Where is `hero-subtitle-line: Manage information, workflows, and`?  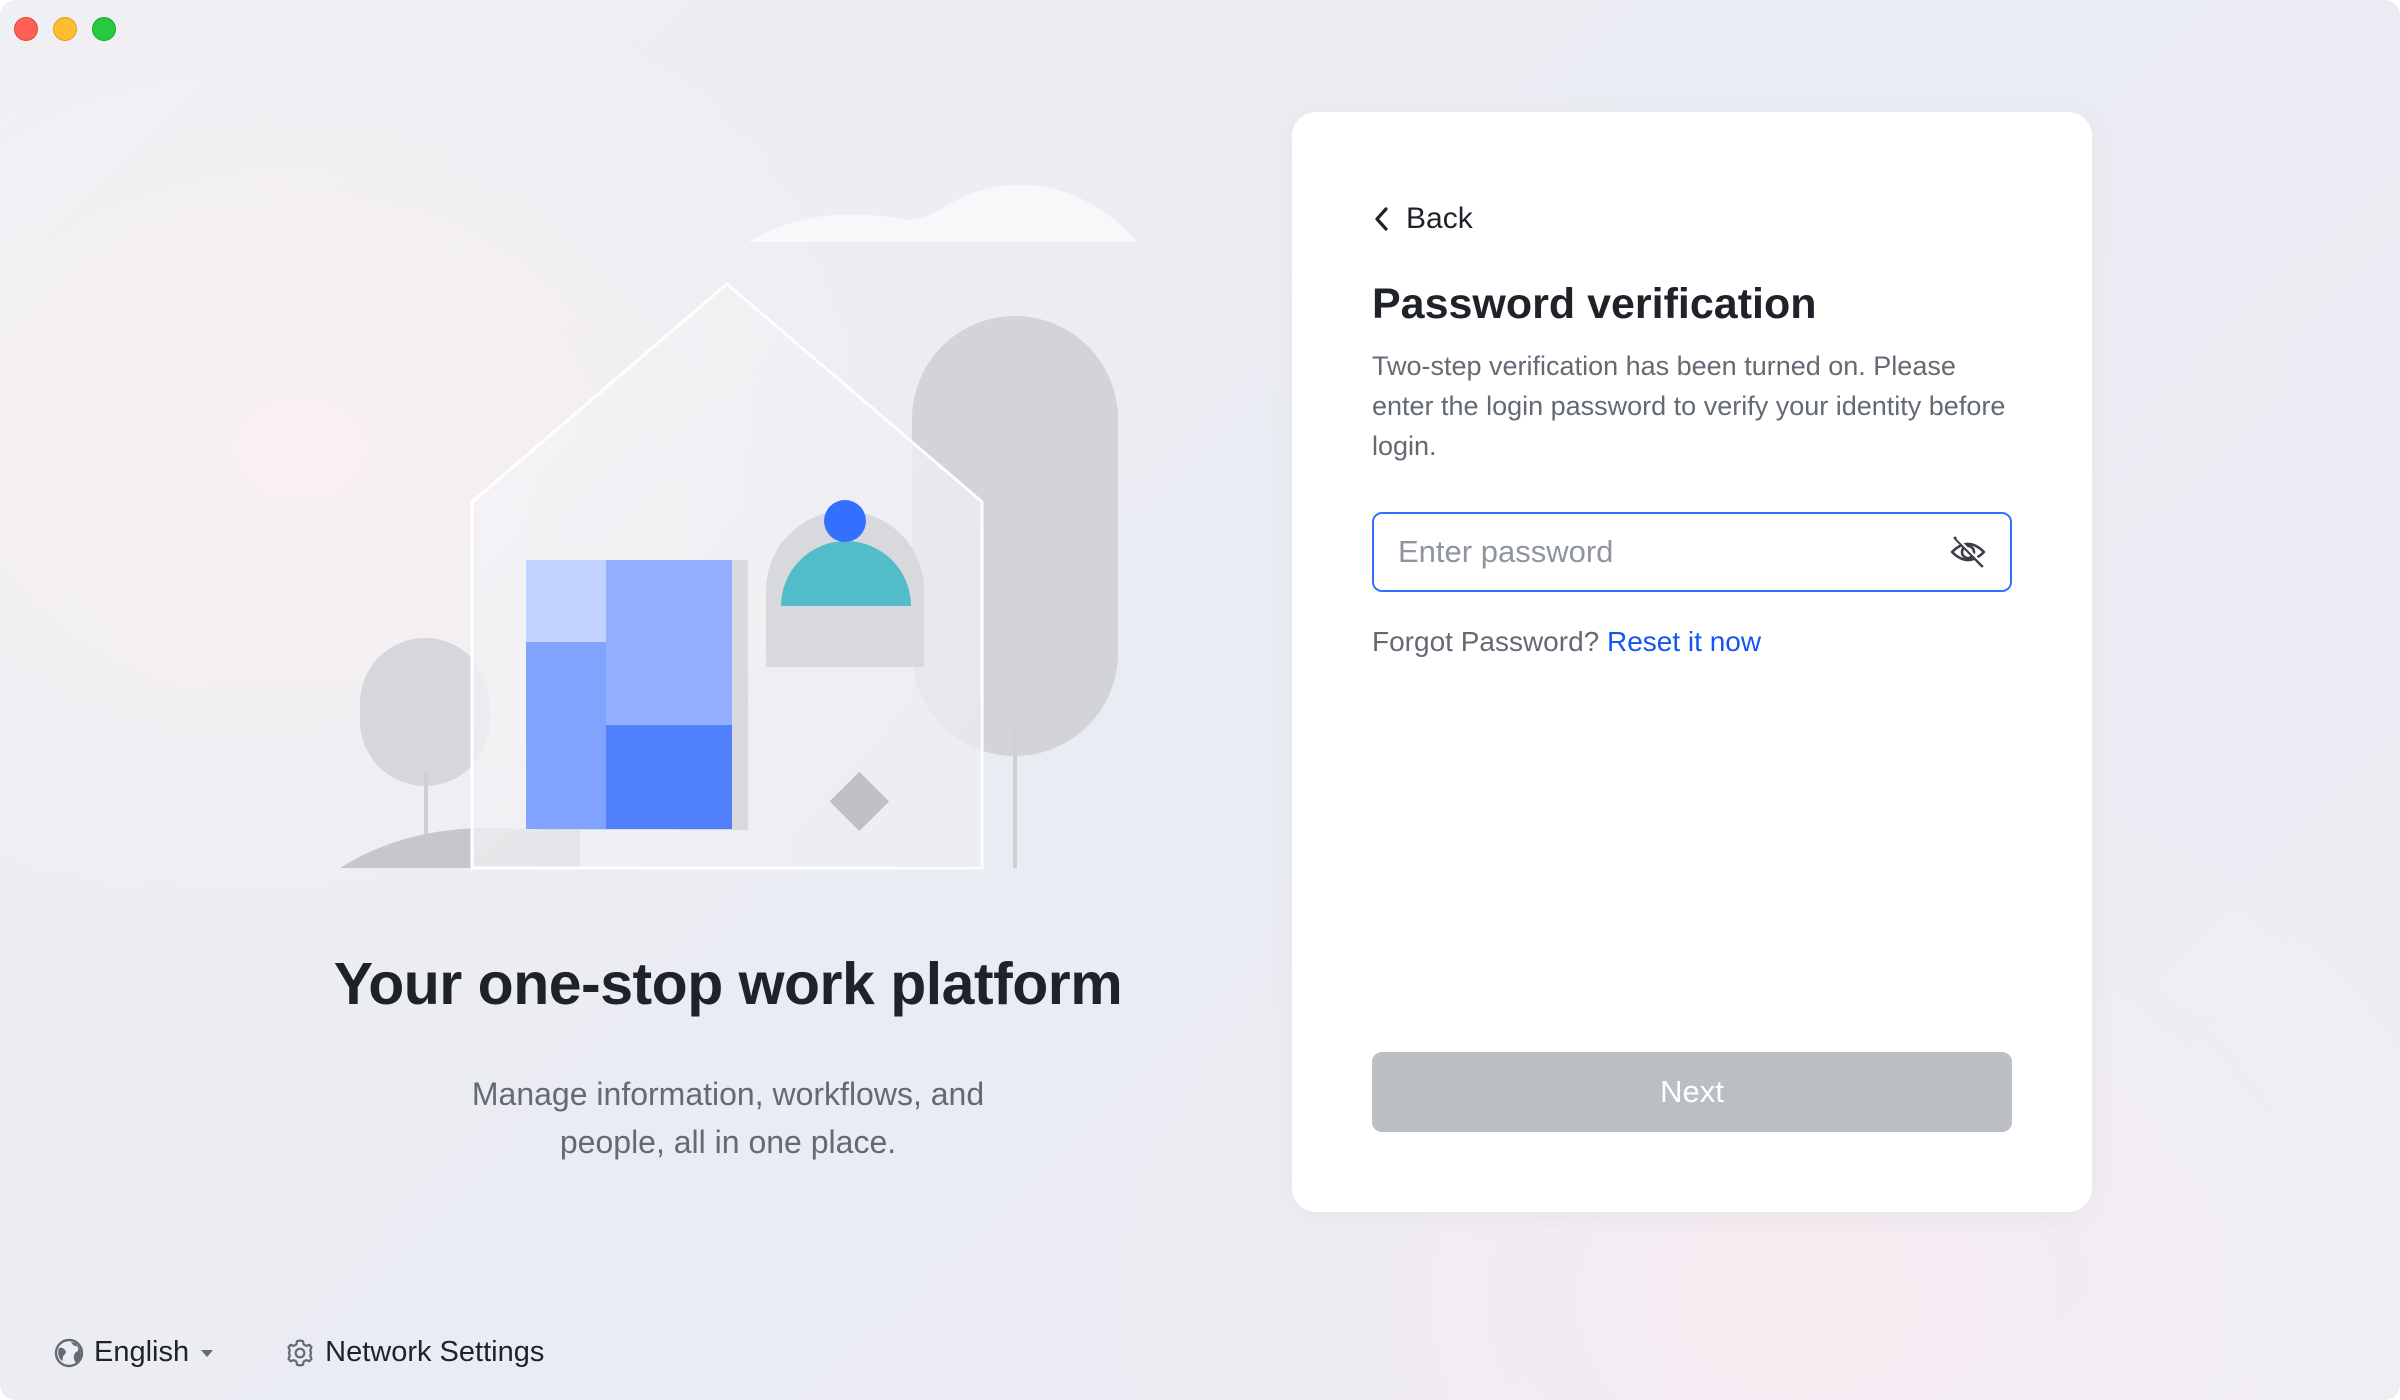
hero-subtitle-line: Manage information, workflows, and is located at coordinates (728, 1094).